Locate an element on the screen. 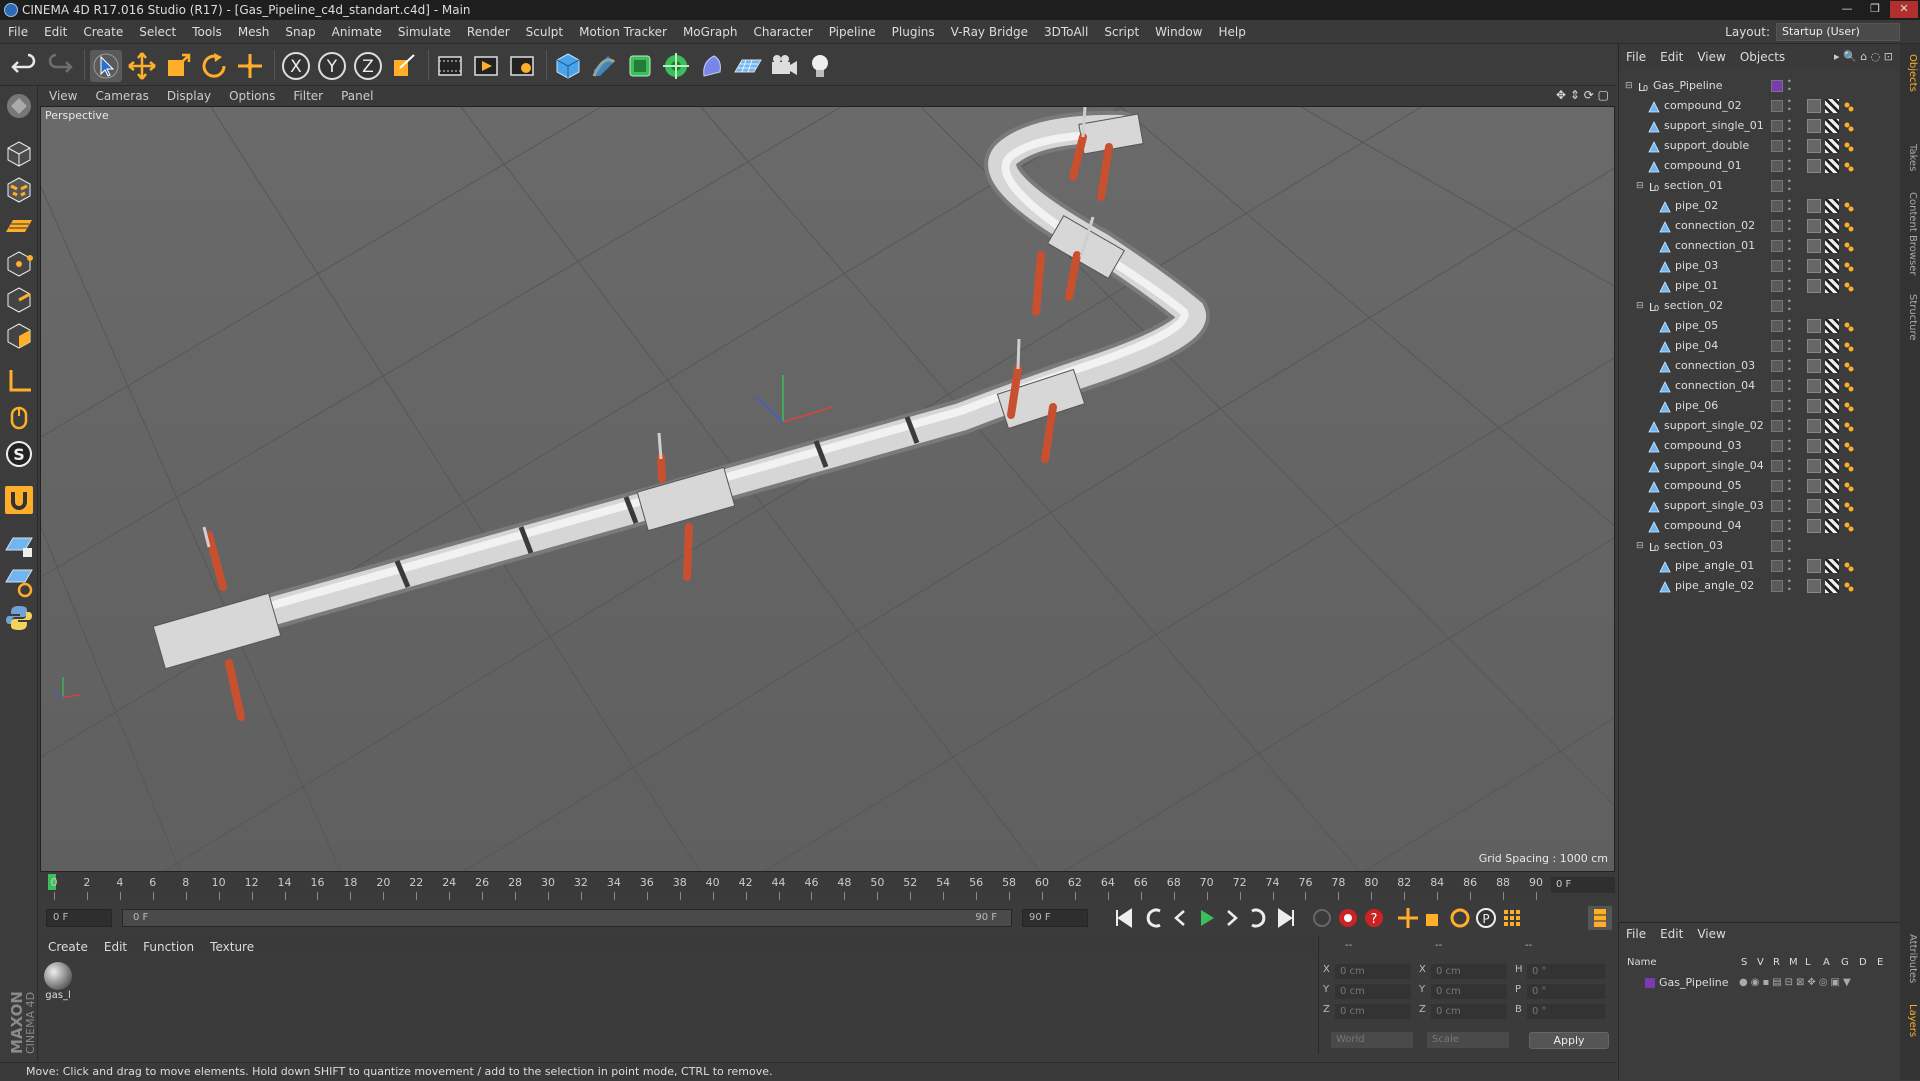 This screenshot has height=1081, width=1920. material-menu-function: Function is located at coordinates (168, 947).